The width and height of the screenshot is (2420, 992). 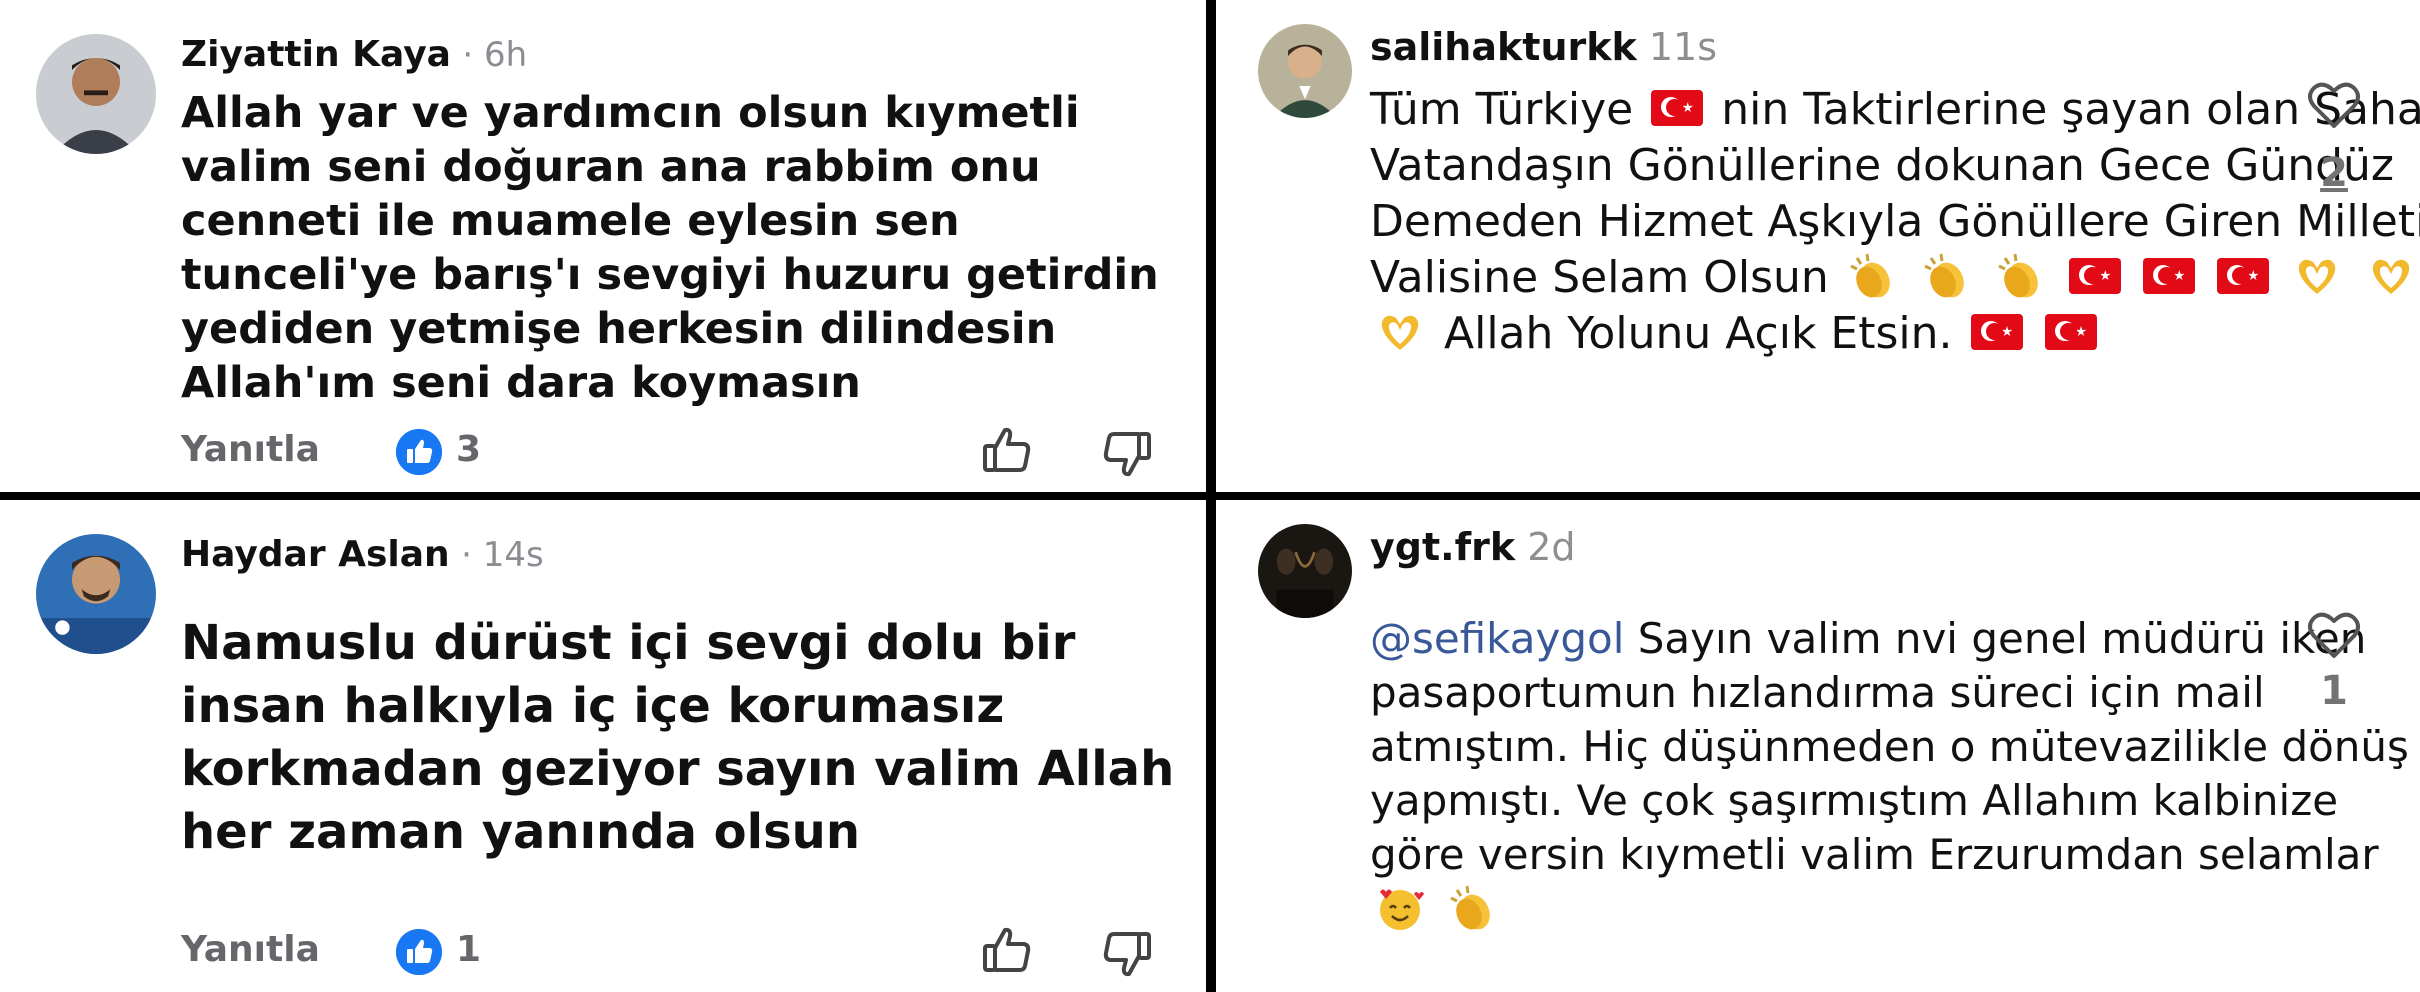 What do you see at coordinates (1502, 109) in the screenshot?
I see `comment-text-part: Tüm Türkiye` at bounding box center [1502, 109].